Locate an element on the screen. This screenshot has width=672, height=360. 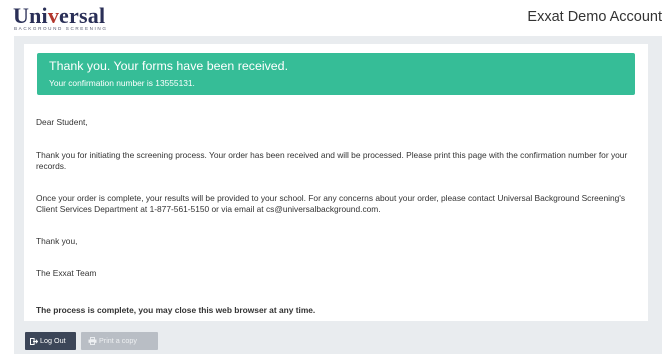
universal-logo: Universal BACKGROUND SCREENING is located at coordinates (73, 17).